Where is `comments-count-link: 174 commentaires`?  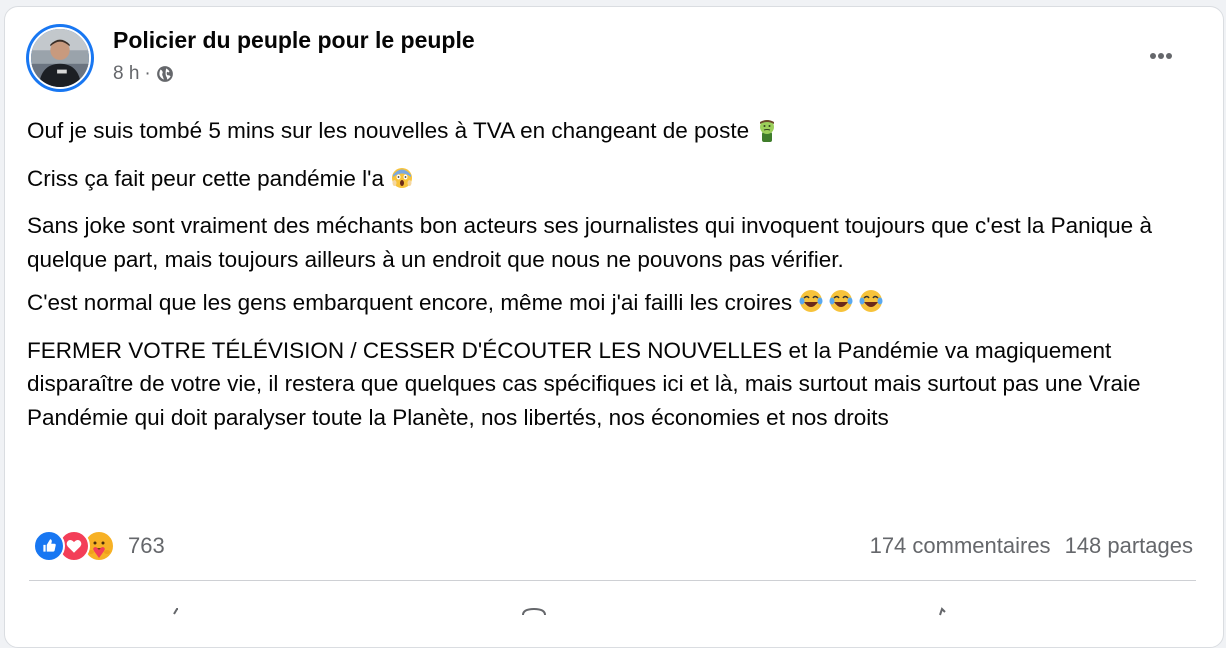
comments-count-link: 174 commentaires is located at coordinates (960, 546).